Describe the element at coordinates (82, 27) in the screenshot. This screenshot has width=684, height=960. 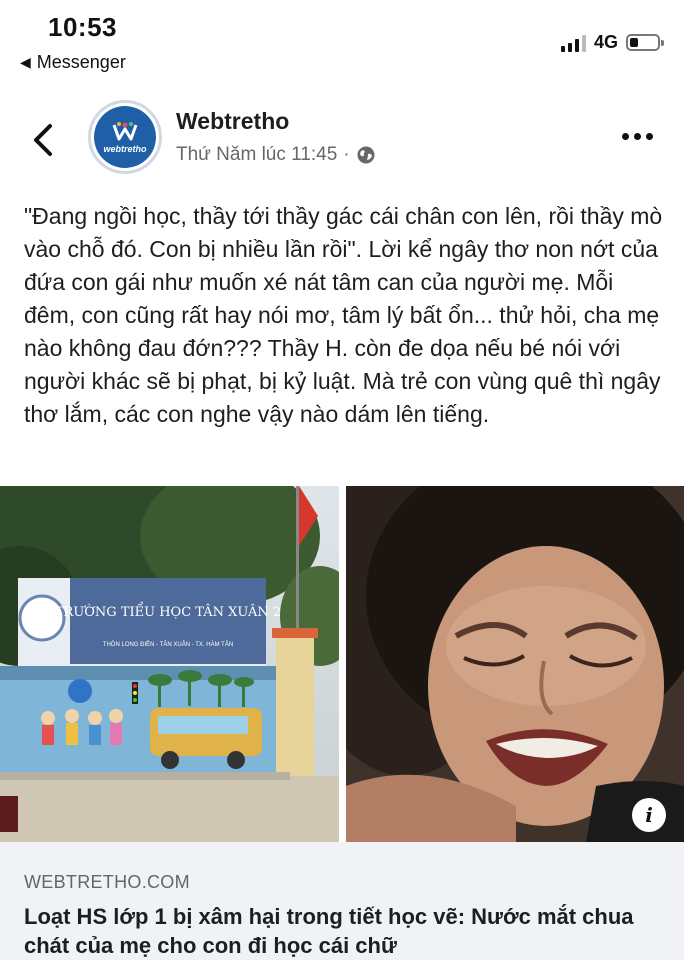
I see `status-time: 10:53` at that location.